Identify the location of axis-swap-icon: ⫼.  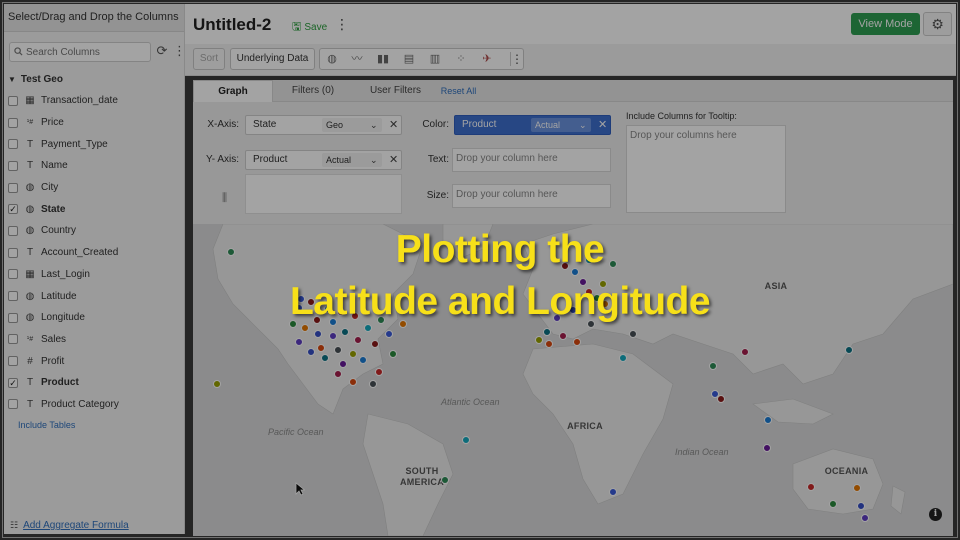
(224, 198).